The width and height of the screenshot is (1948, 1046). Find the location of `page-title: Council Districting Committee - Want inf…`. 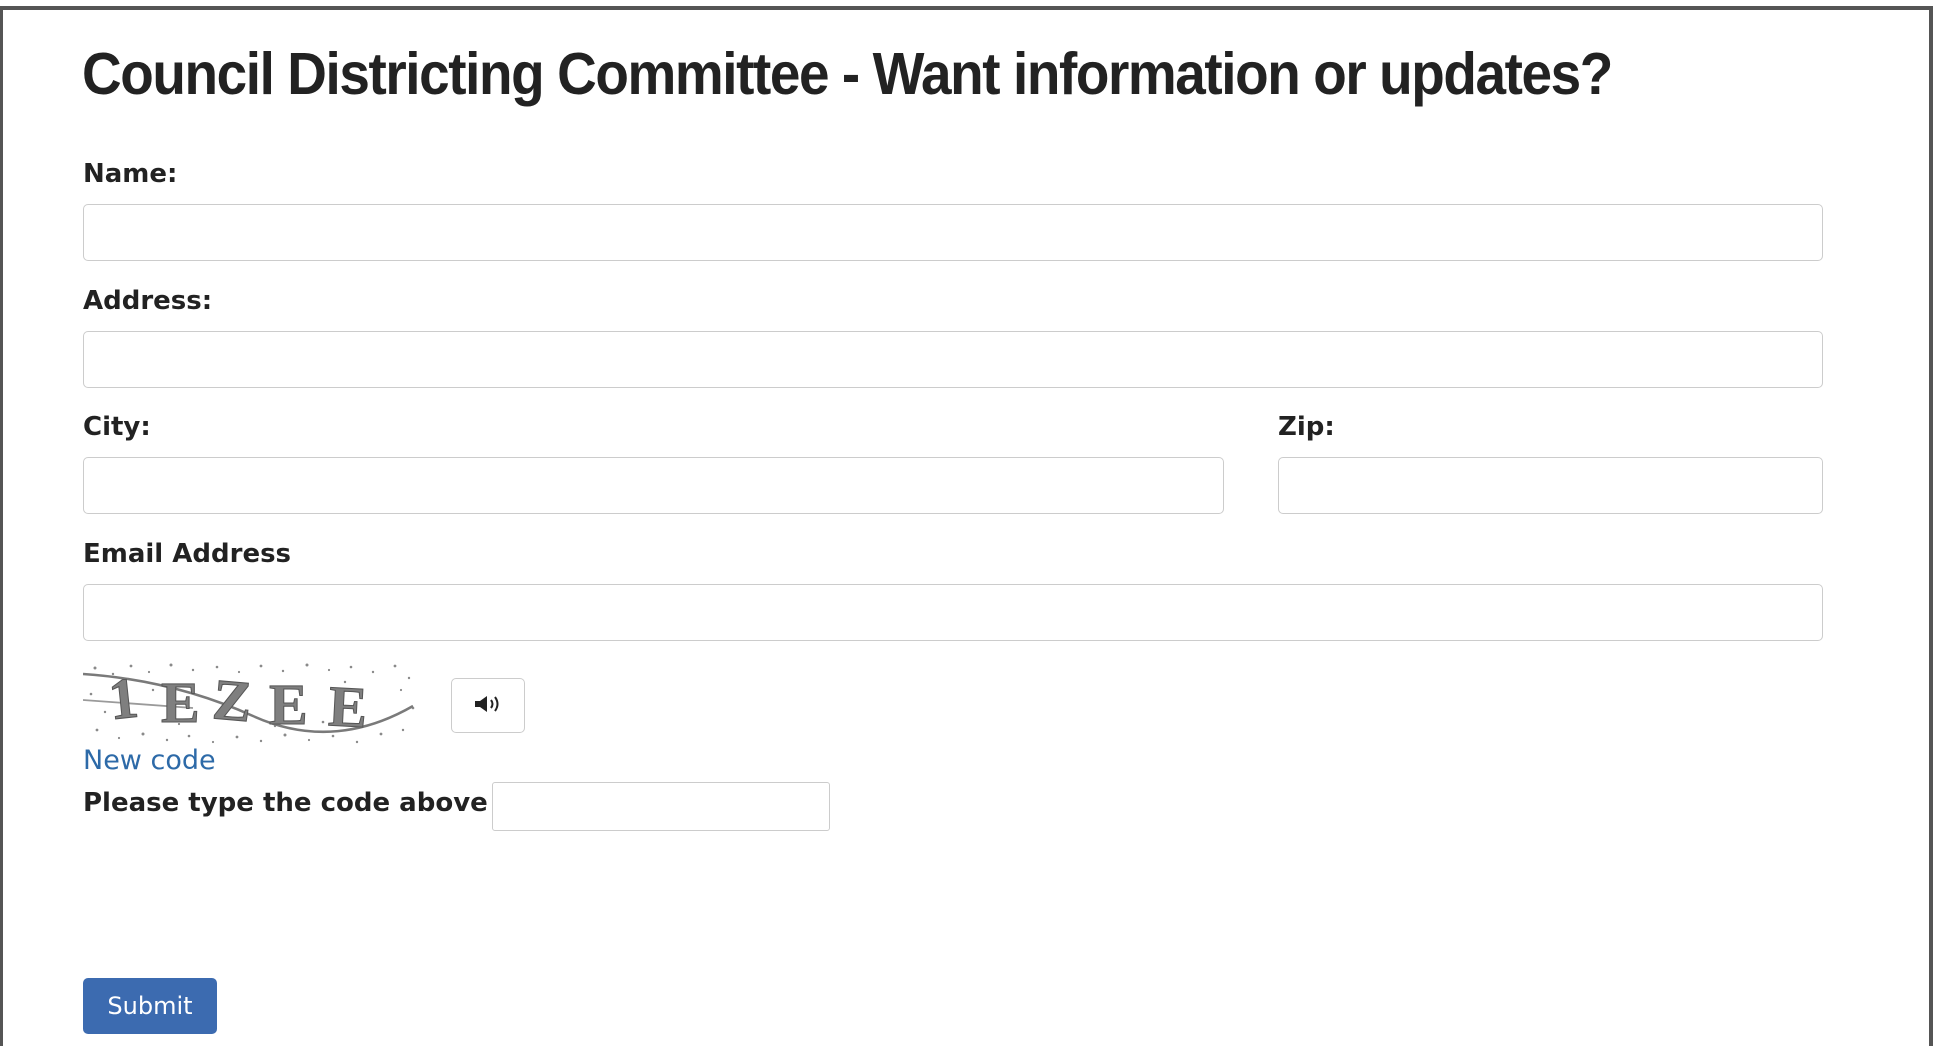

page-title: Council Districting Committee - Want inf… is located at coordinates (847, 74).